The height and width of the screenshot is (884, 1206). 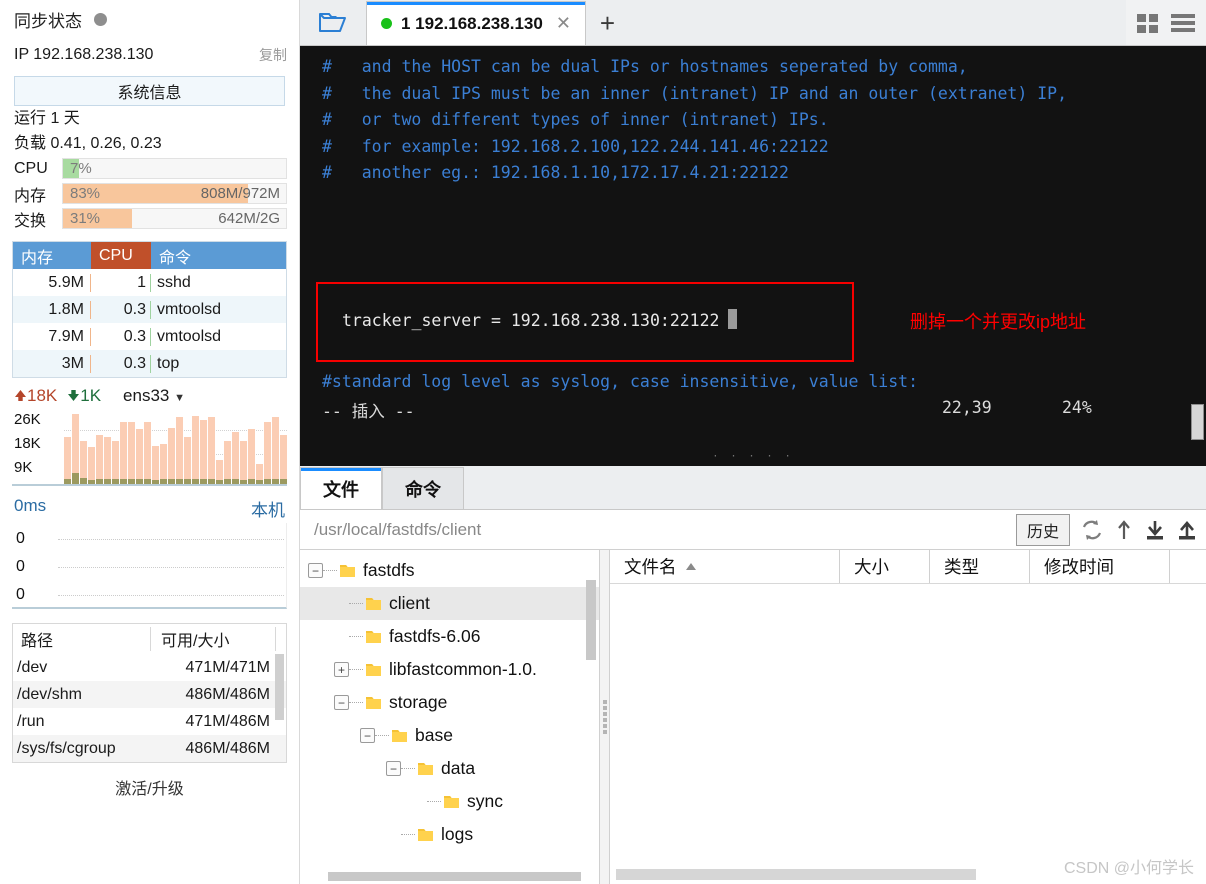 I want to click on ping-host-label: 本机, so click(x=268, y=508).